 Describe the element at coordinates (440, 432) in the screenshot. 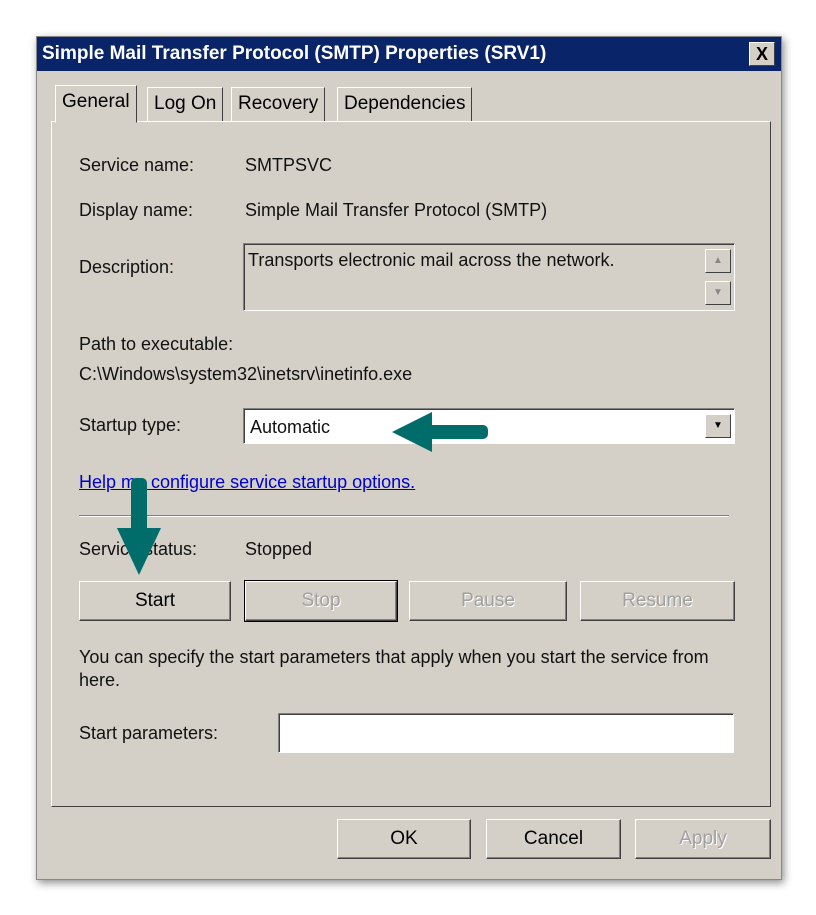

I see `arrow-left-icon` at that location.